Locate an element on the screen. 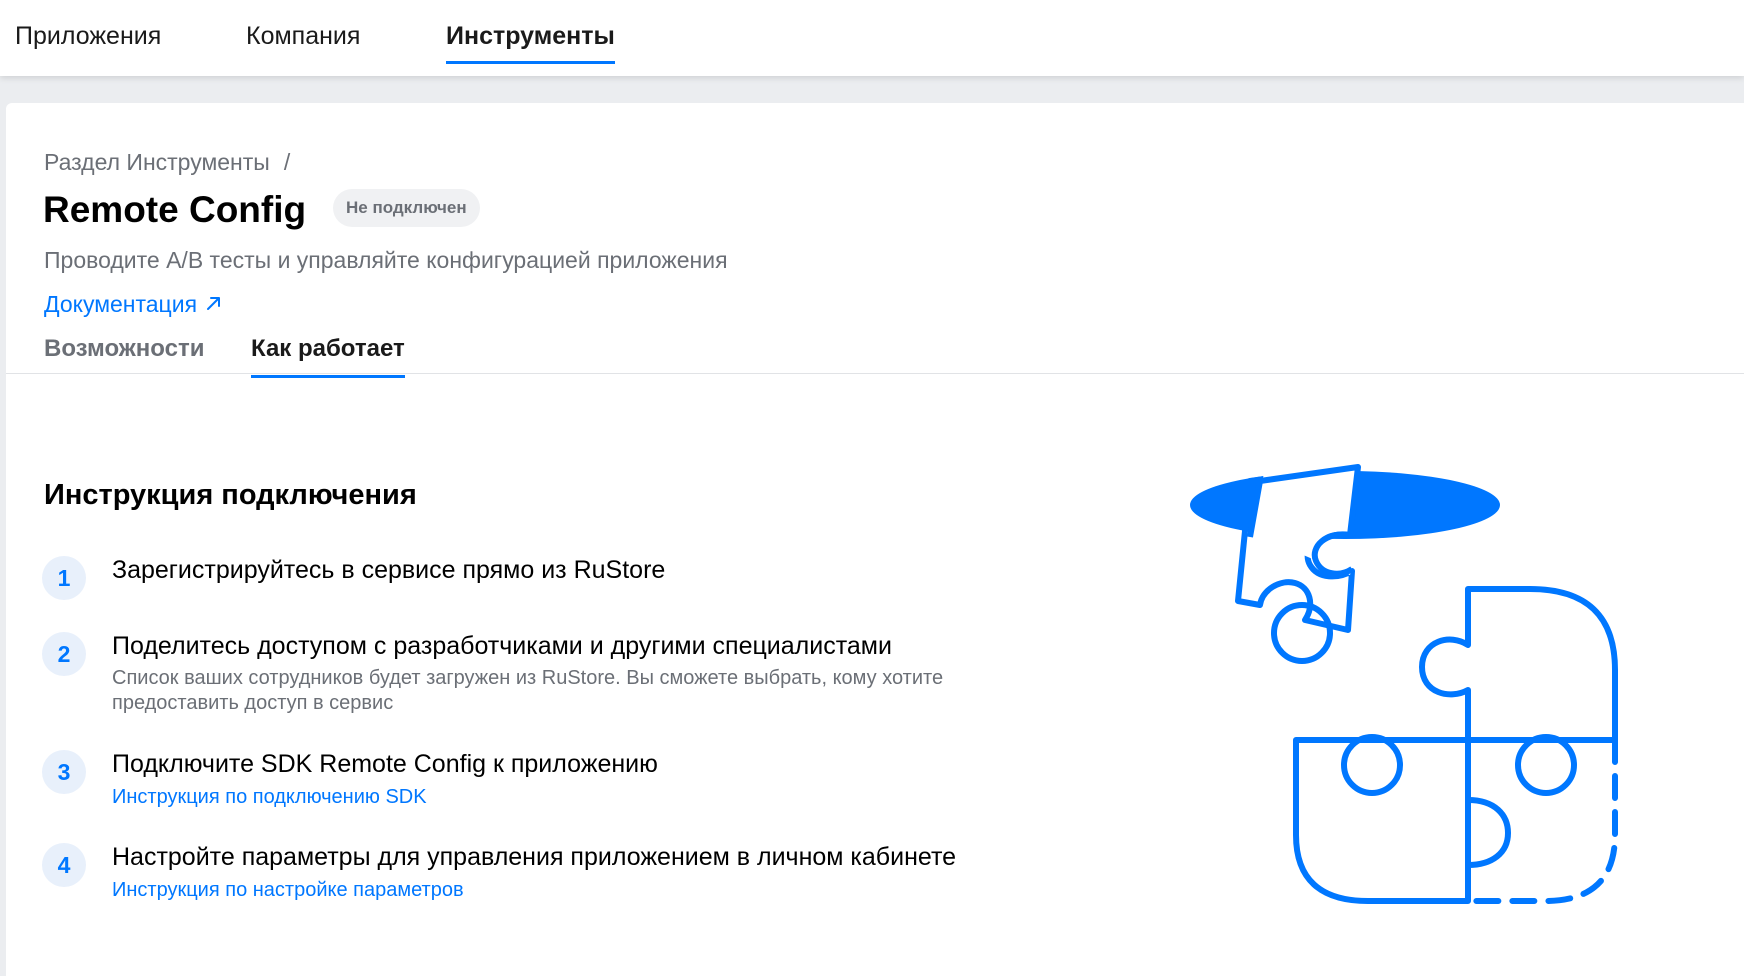  step-number: 1 is located at coordinates (64, 578).